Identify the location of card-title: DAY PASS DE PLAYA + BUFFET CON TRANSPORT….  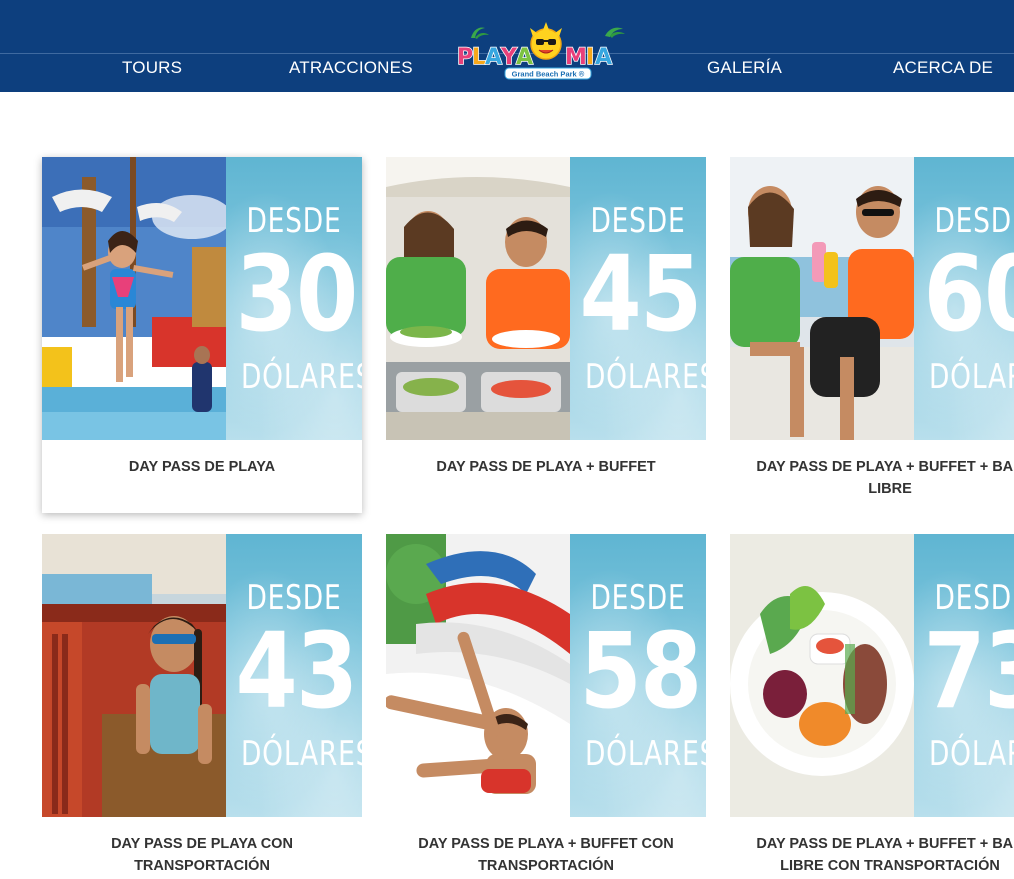
(546, 847).